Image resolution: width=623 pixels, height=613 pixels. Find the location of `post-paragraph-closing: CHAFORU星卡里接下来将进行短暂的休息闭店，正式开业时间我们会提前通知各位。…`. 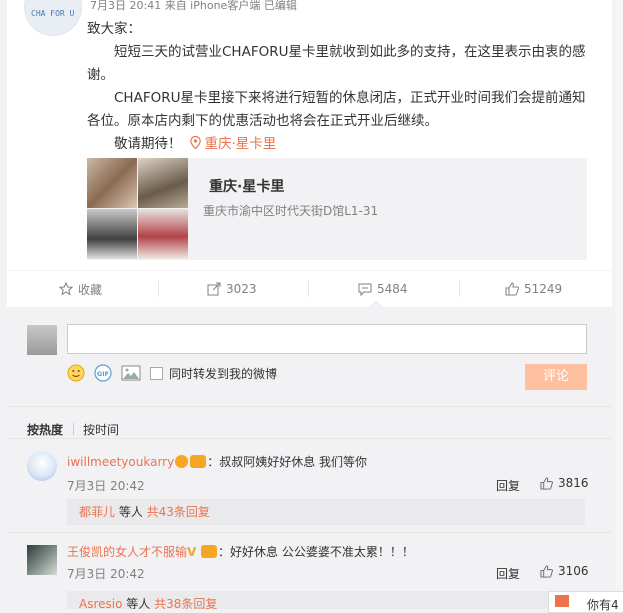

post-paragraph-closing: CHAFORU星卡里接下来将进行短暂的休息闭店，正式开业时间我们会提前通知各位。… is located at coordinates (336, 109).